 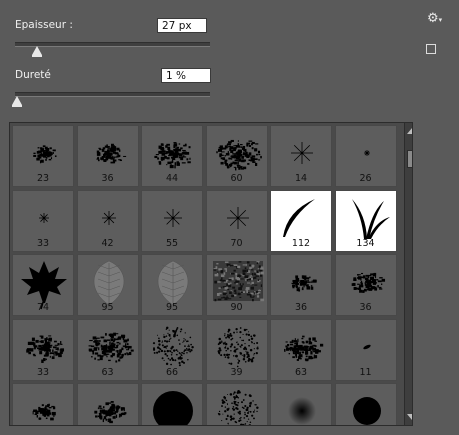 I want to click on brush-preset: 55, so click(x=172, y=220).